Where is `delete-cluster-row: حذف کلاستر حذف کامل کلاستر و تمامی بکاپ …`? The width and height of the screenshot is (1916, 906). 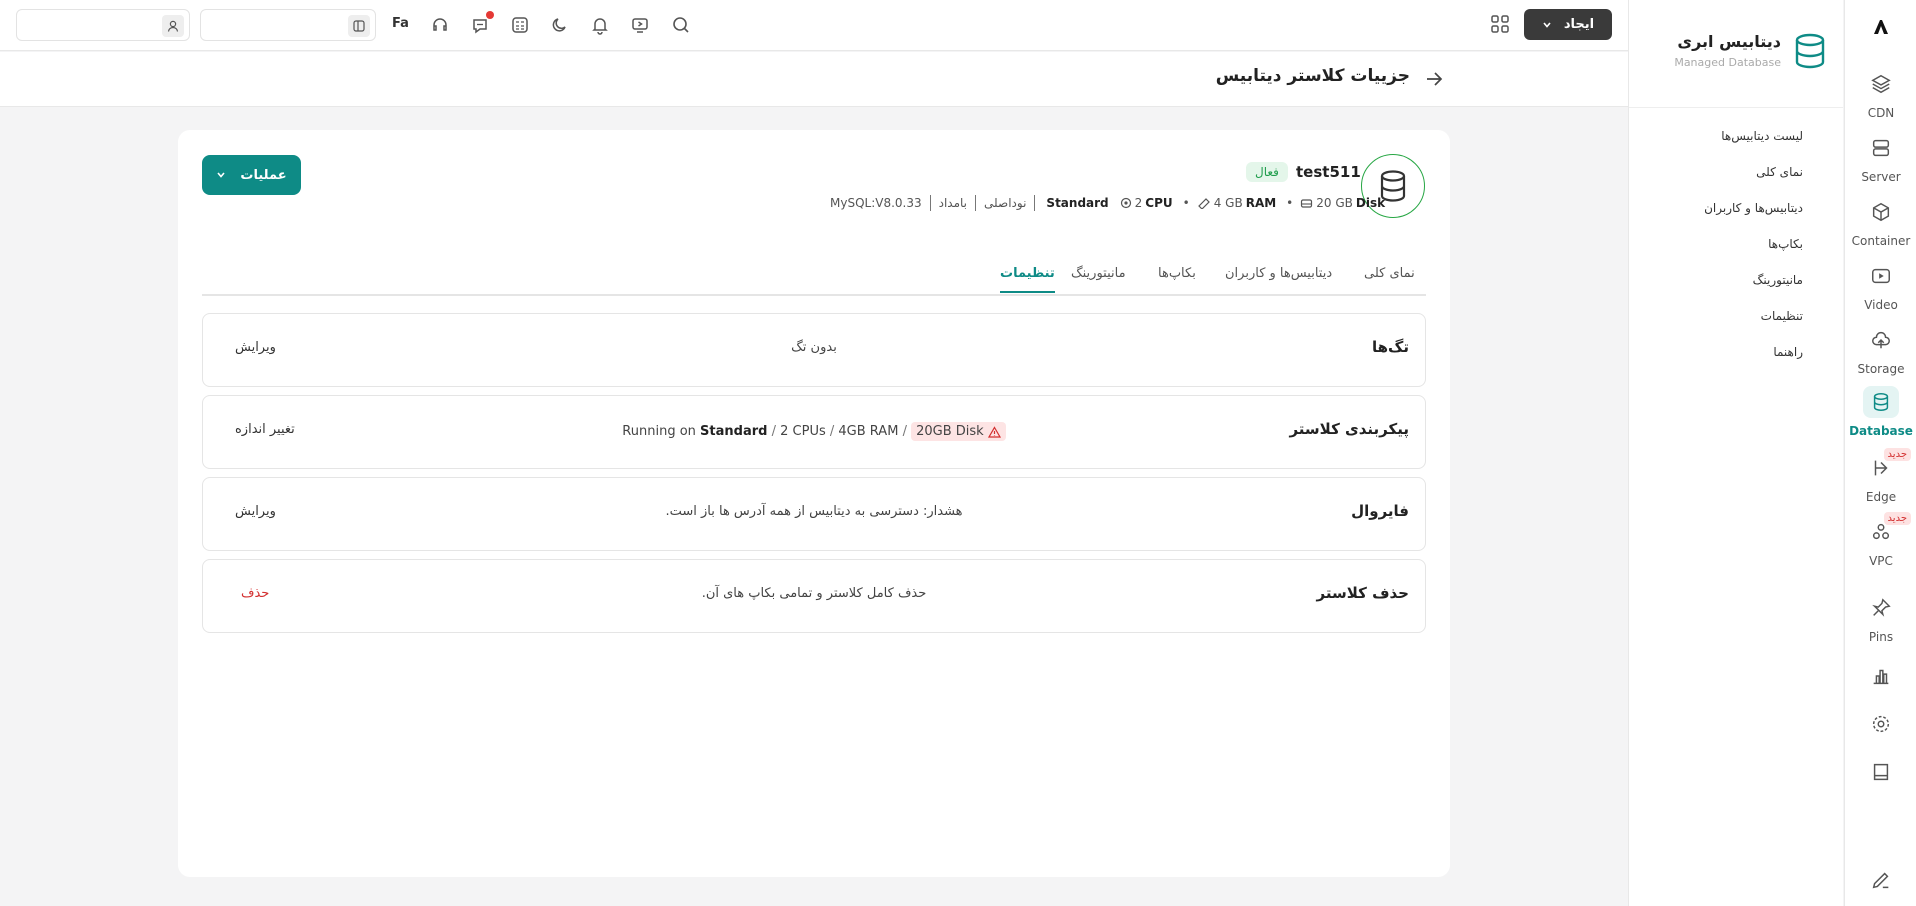 delete-cluster-row: حذف کلاستر حذف کامل کلاستر و تمامی بکاپ … is located at coordinates (814, 596).